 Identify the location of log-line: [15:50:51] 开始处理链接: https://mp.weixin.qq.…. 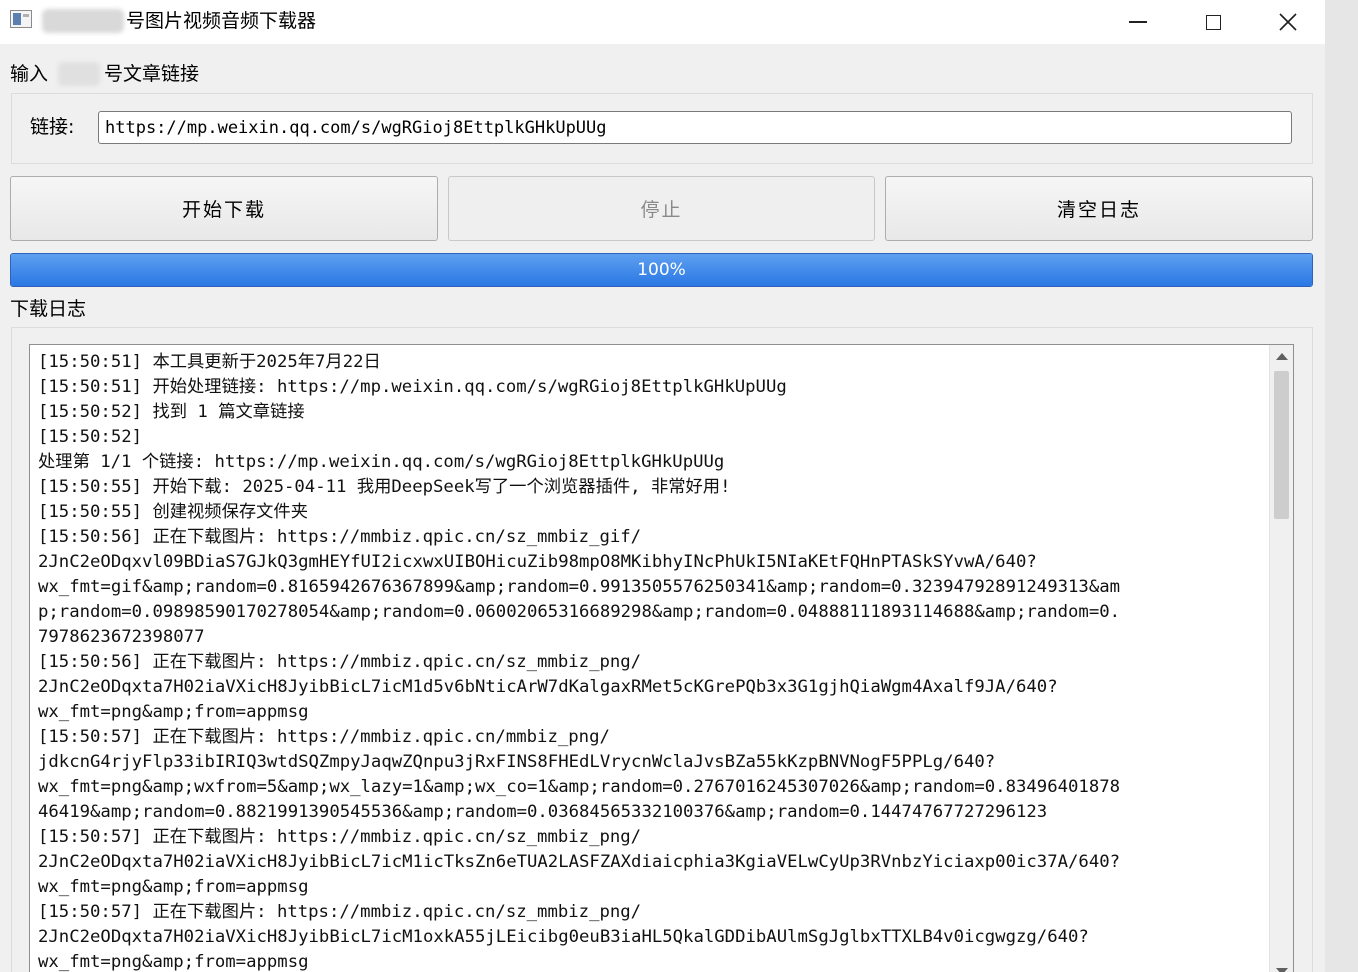
(412, 387).